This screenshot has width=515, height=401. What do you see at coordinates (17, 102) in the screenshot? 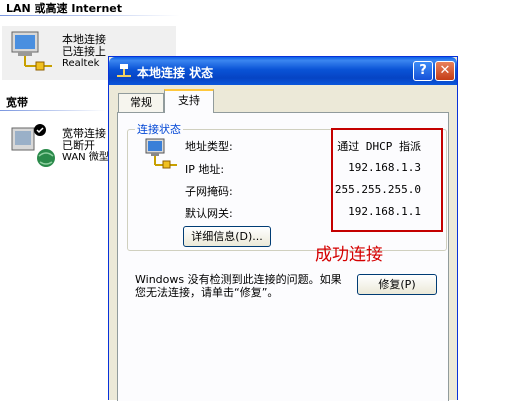
I see `broadband-group-header: 宽带` at bounding box center [17, 102].